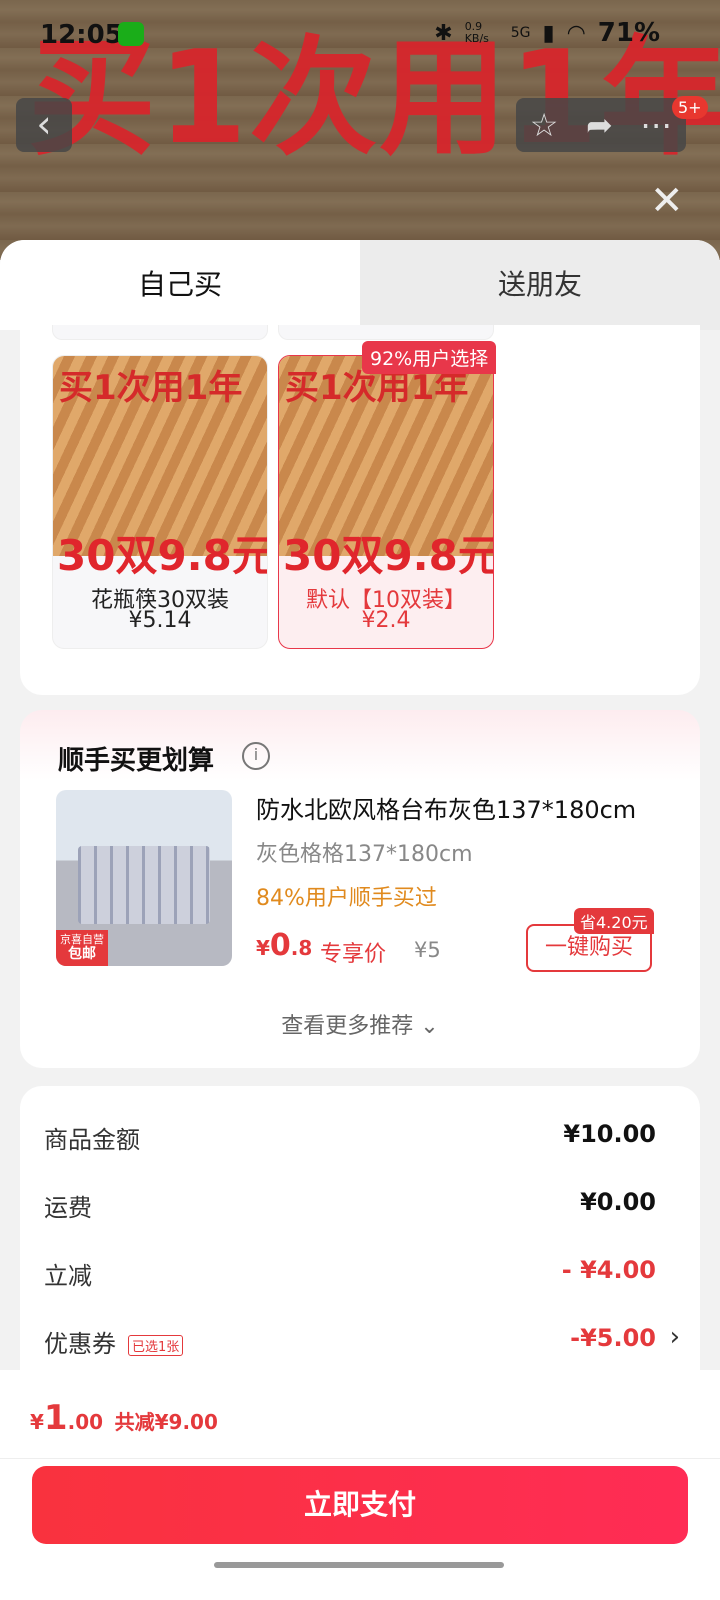  I want to click on back-icon: ‹, so click(44, 124).